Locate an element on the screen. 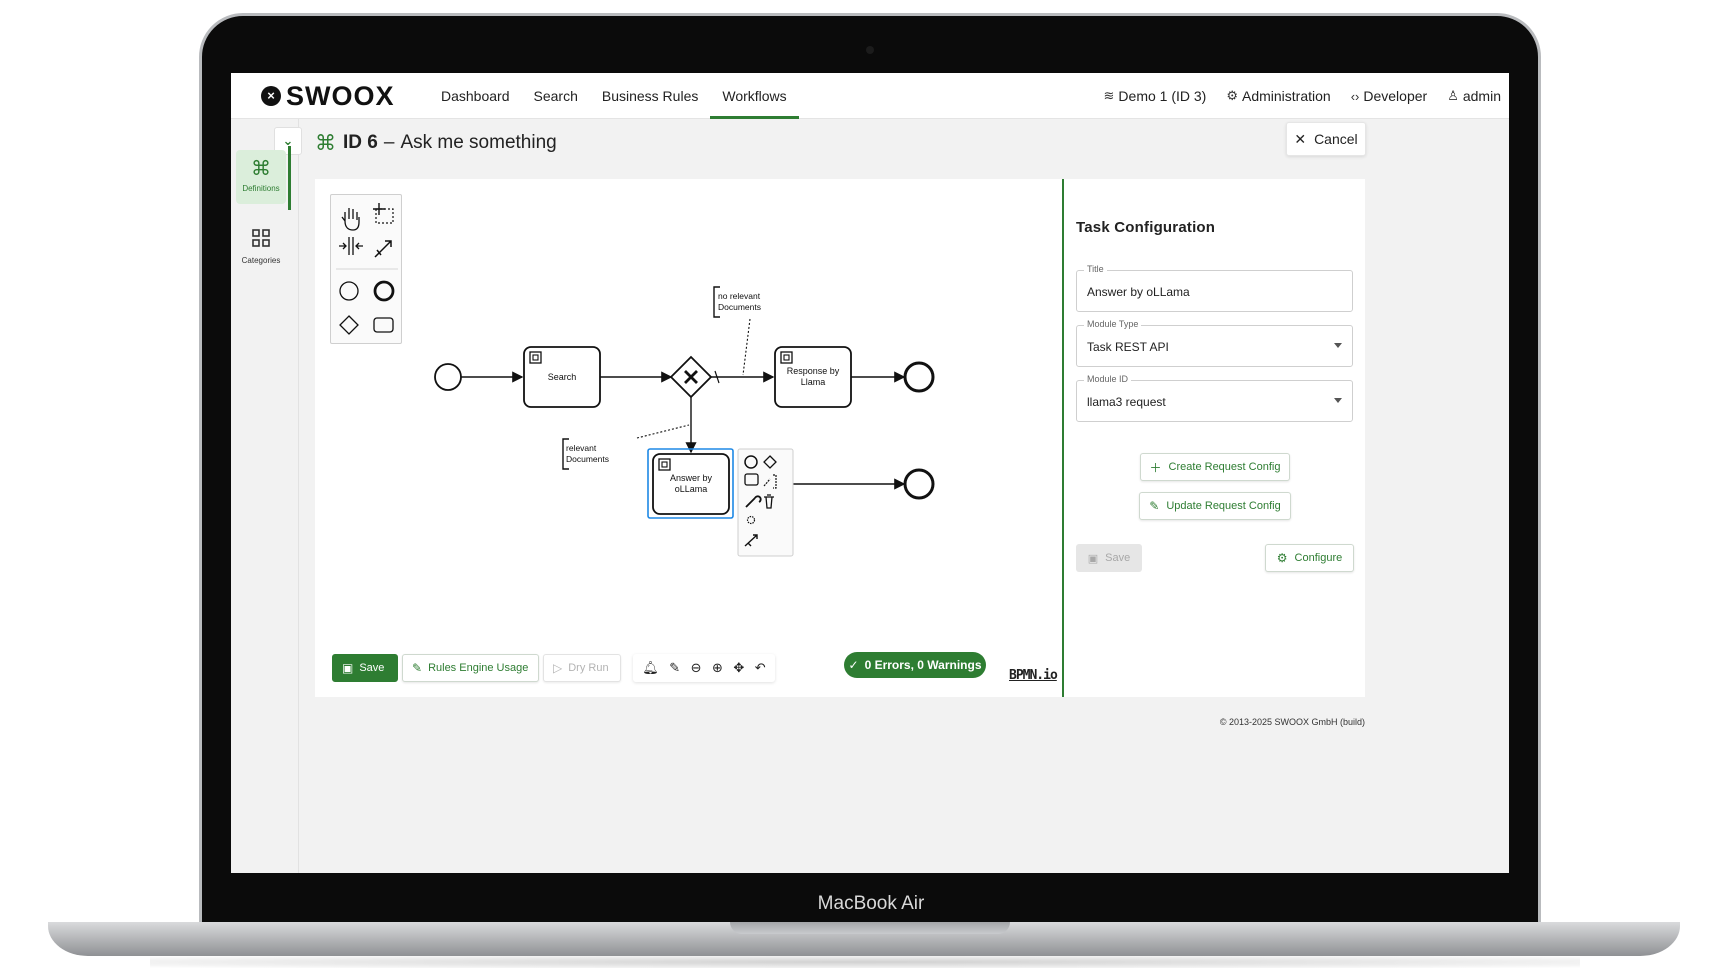 The height and width of the screenshot is (976, 1728). configure-label: Configure is located at coordinates (1318, 558).